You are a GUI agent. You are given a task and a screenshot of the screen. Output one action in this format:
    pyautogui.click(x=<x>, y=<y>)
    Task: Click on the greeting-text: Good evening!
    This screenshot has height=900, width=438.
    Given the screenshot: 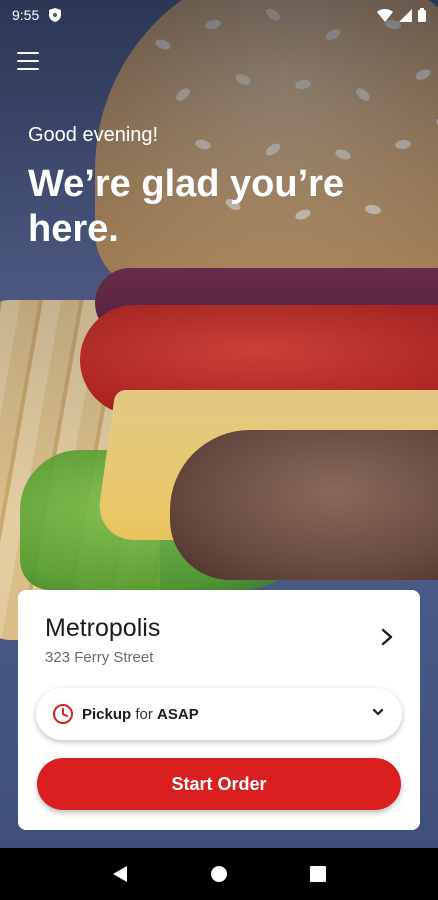 What is the action you would take?
    pyautogui.click(x=93, y=135)
    